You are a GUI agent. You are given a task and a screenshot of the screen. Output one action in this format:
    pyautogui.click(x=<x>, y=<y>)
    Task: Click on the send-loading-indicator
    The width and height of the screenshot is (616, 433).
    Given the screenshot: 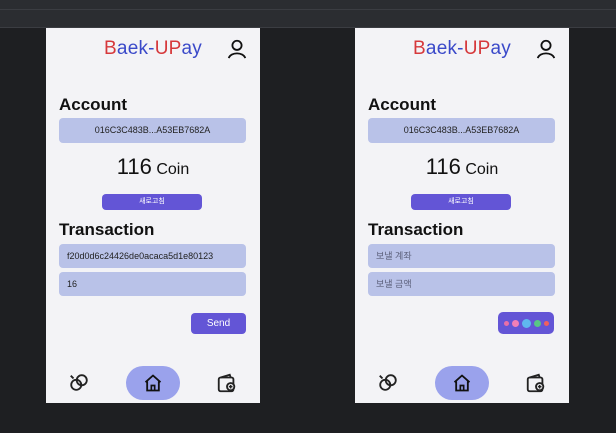 What is the action you would take?
    pyautogui.click(x=526, y=323)
    